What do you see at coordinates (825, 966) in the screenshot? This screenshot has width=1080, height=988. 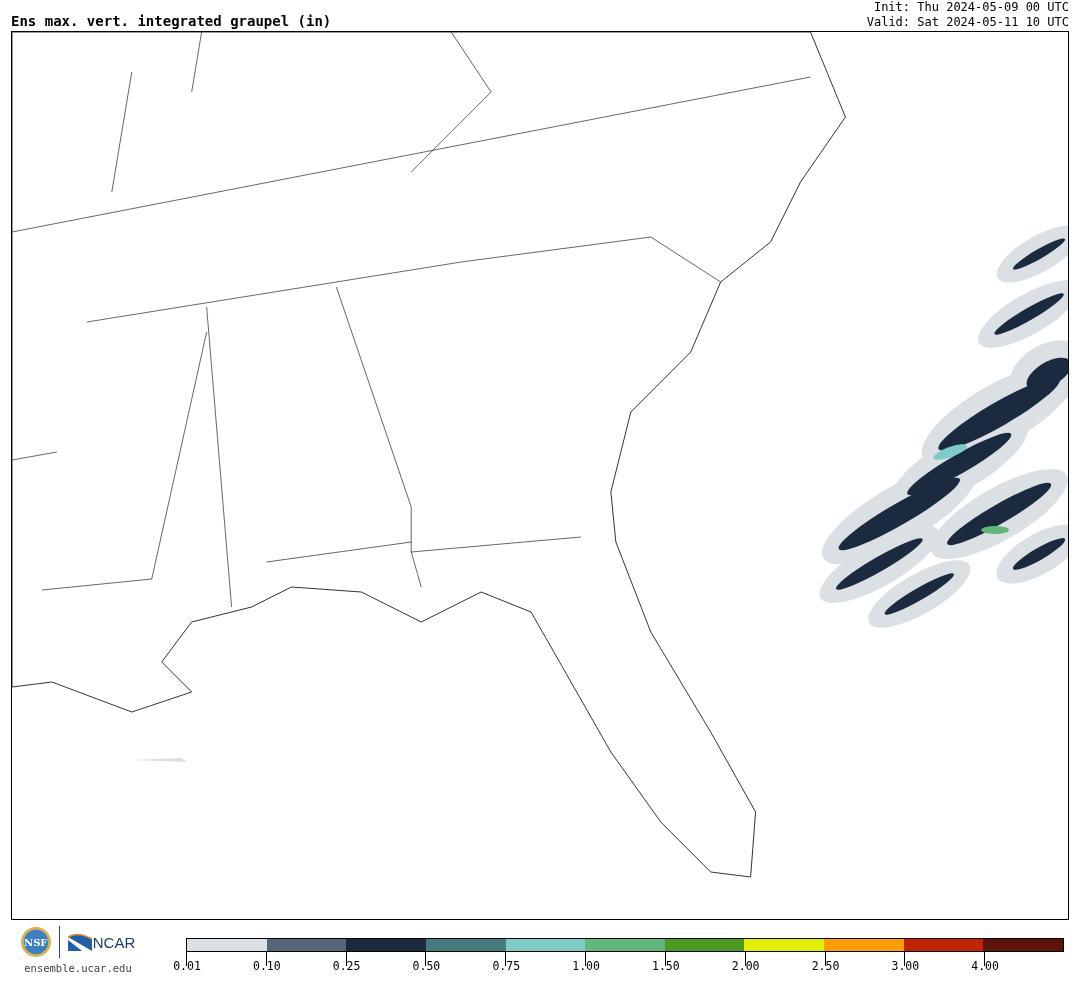 I see `legend-label: 2.50` at bounding box center [825, 966].